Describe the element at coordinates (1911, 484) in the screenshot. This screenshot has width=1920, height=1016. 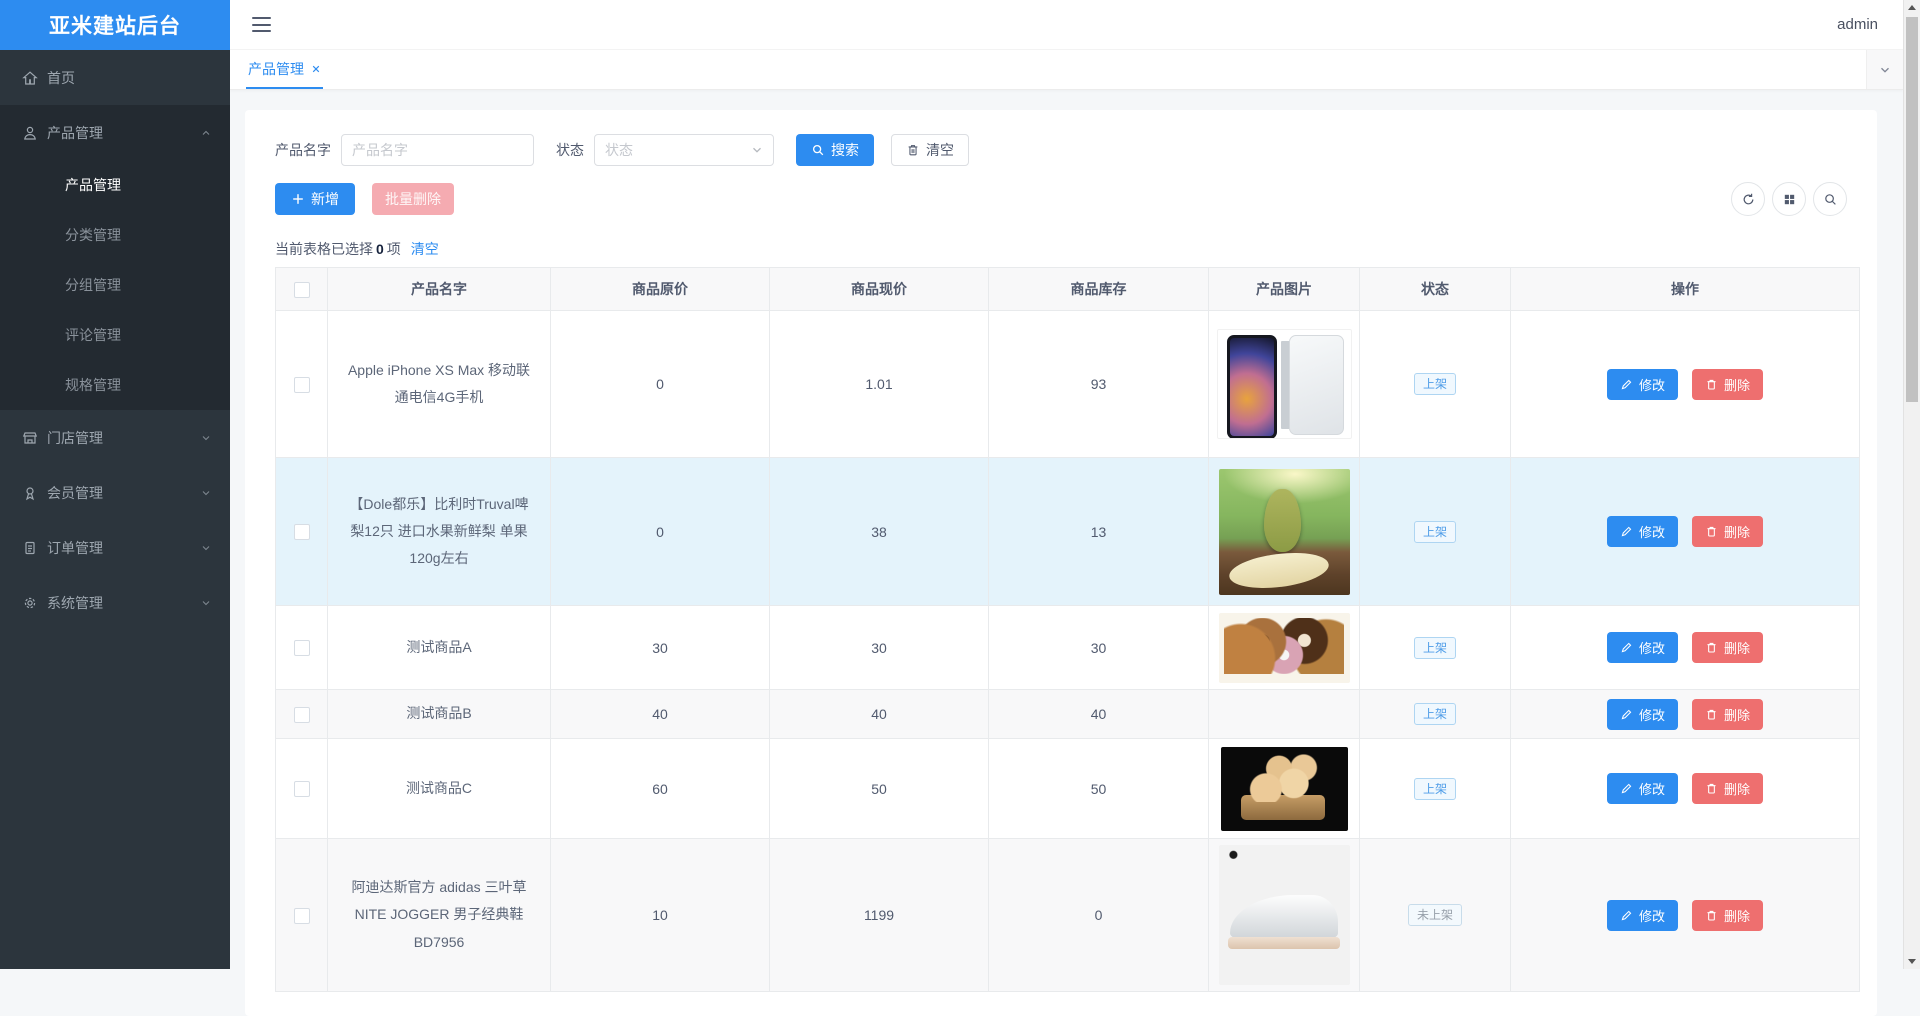
I see `vertical-scrollbar` at that location.